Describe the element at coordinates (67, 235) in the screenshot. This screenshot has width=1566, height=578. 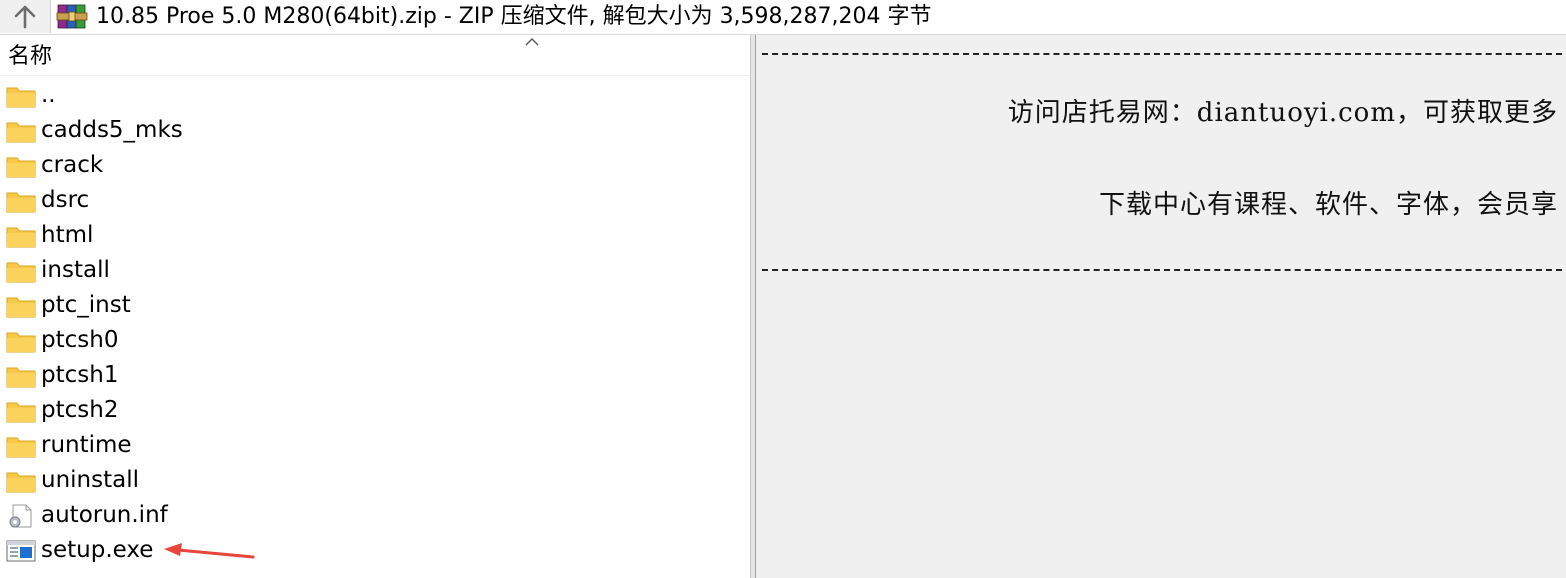
I see `file-name: html` at that location.